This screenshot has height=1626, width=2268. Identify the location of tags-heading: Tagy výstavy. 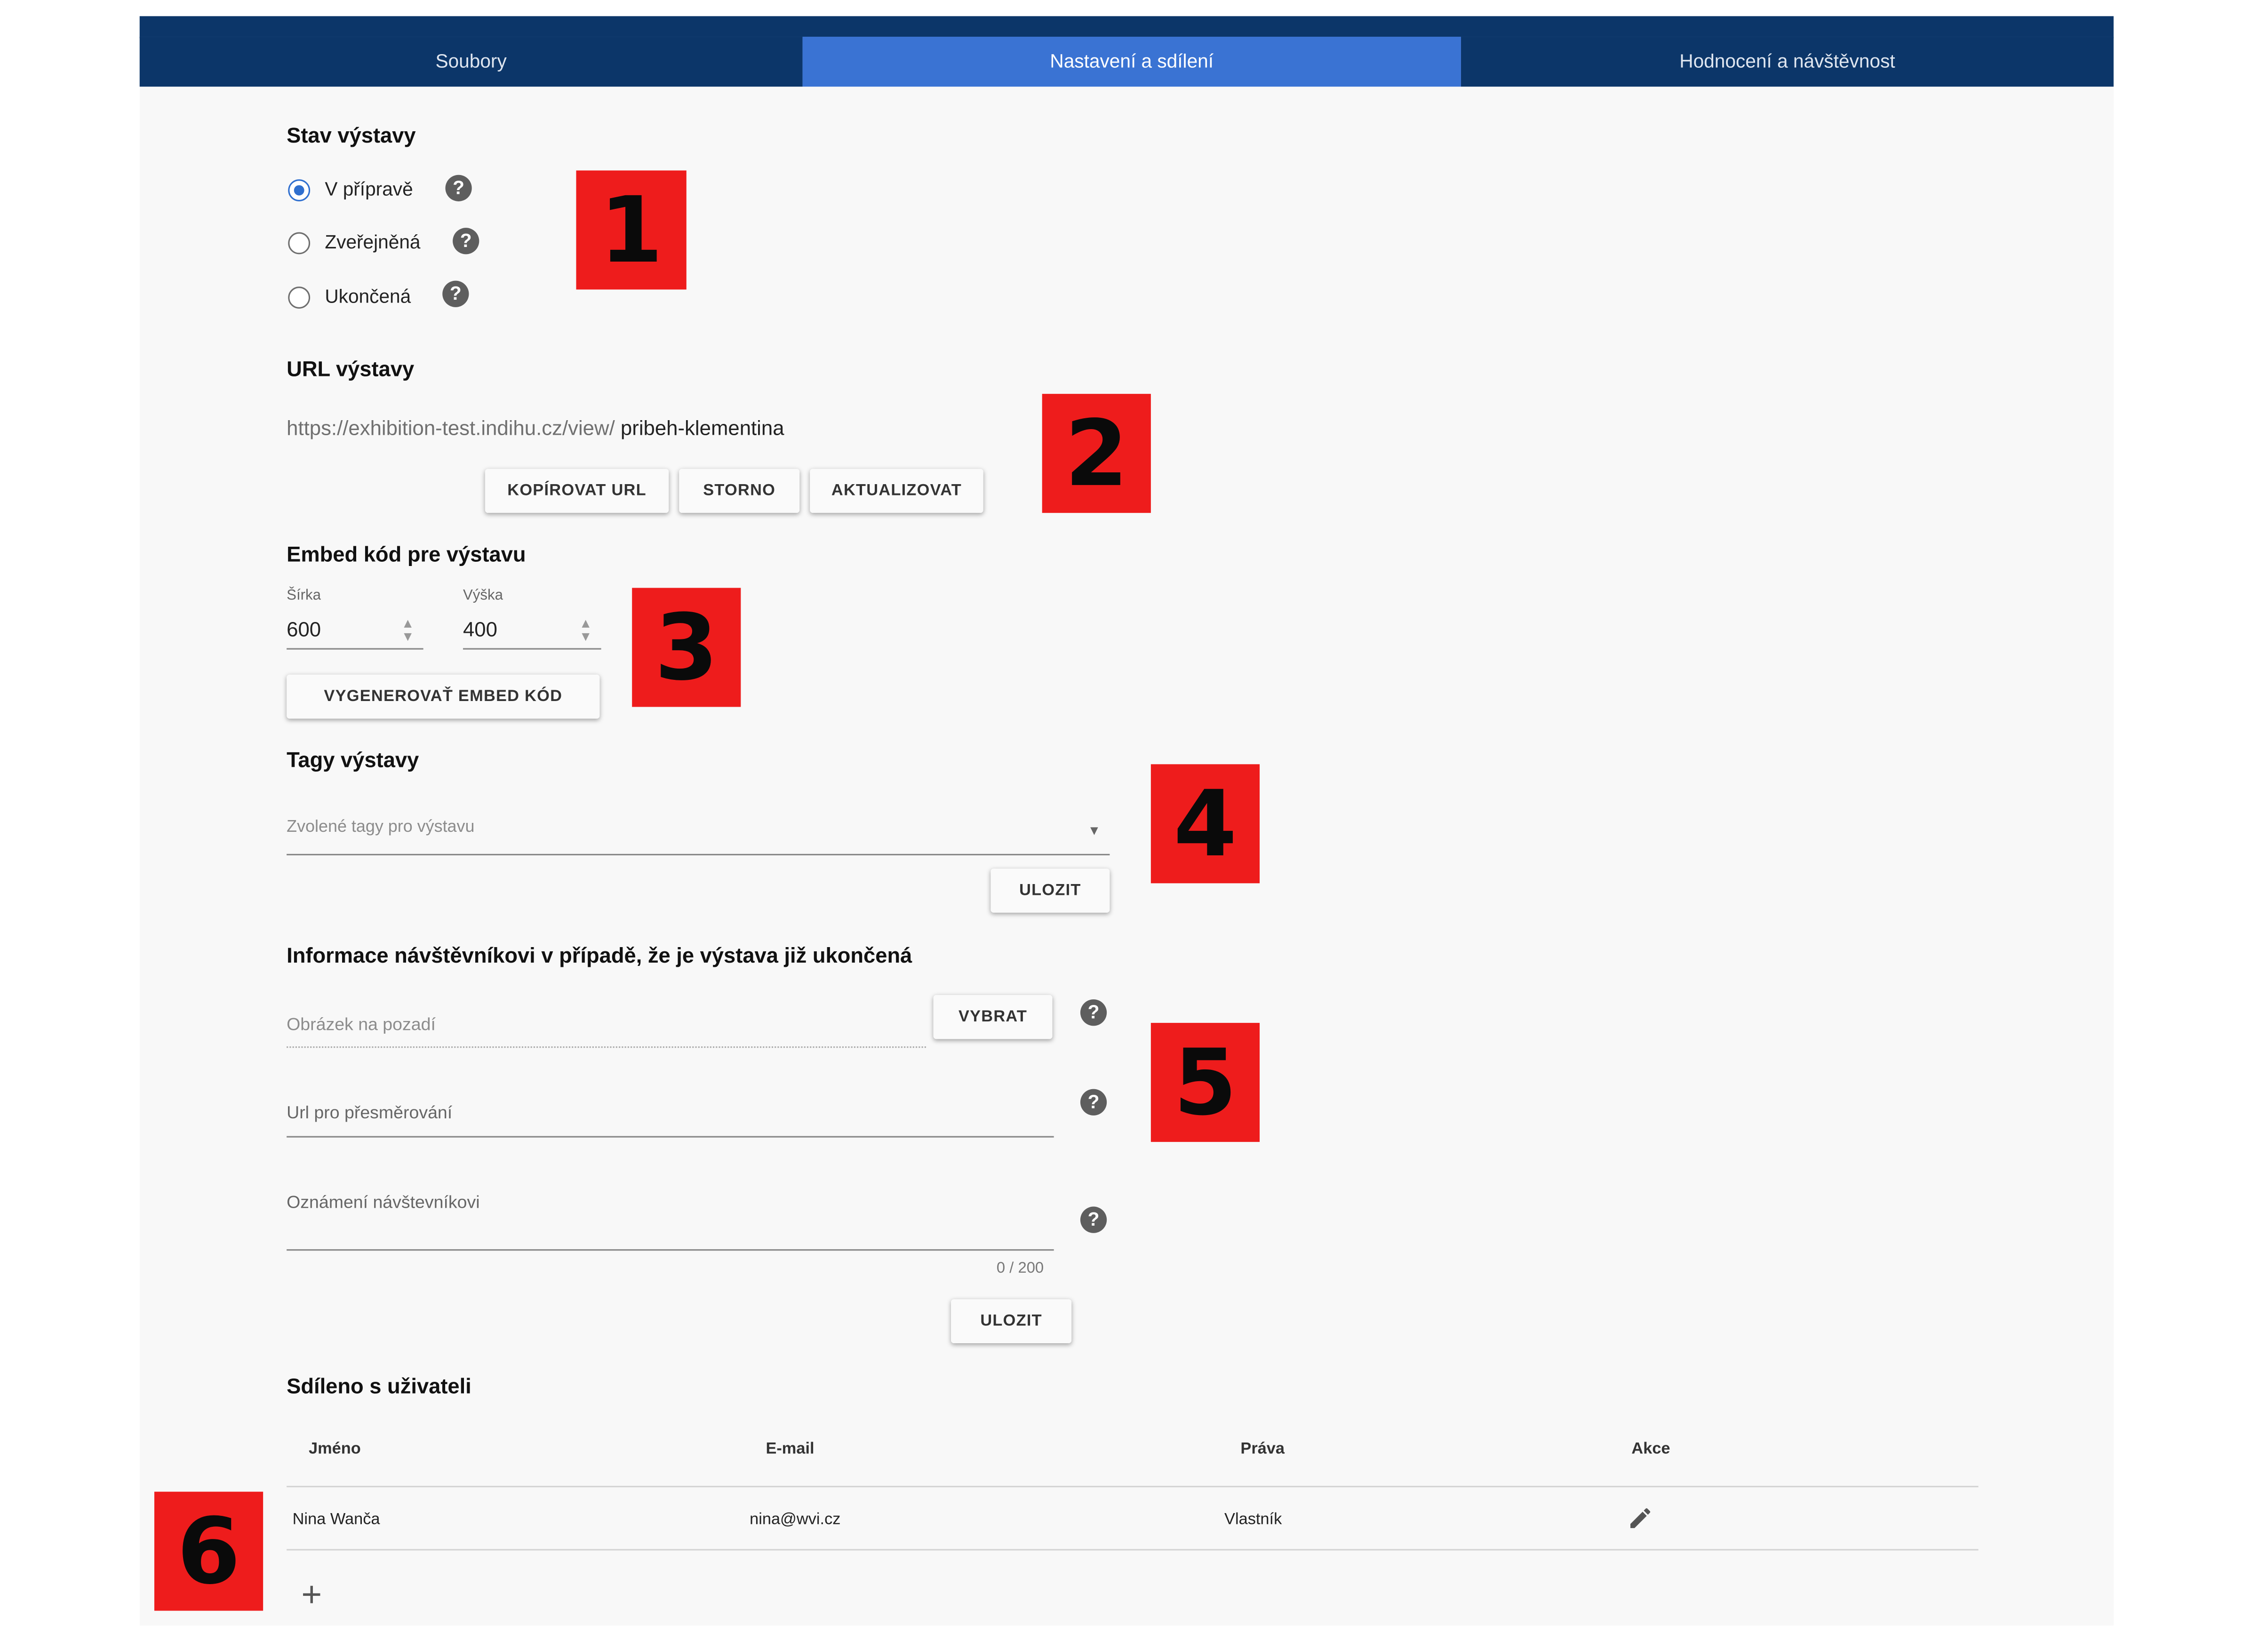
(353, 761).